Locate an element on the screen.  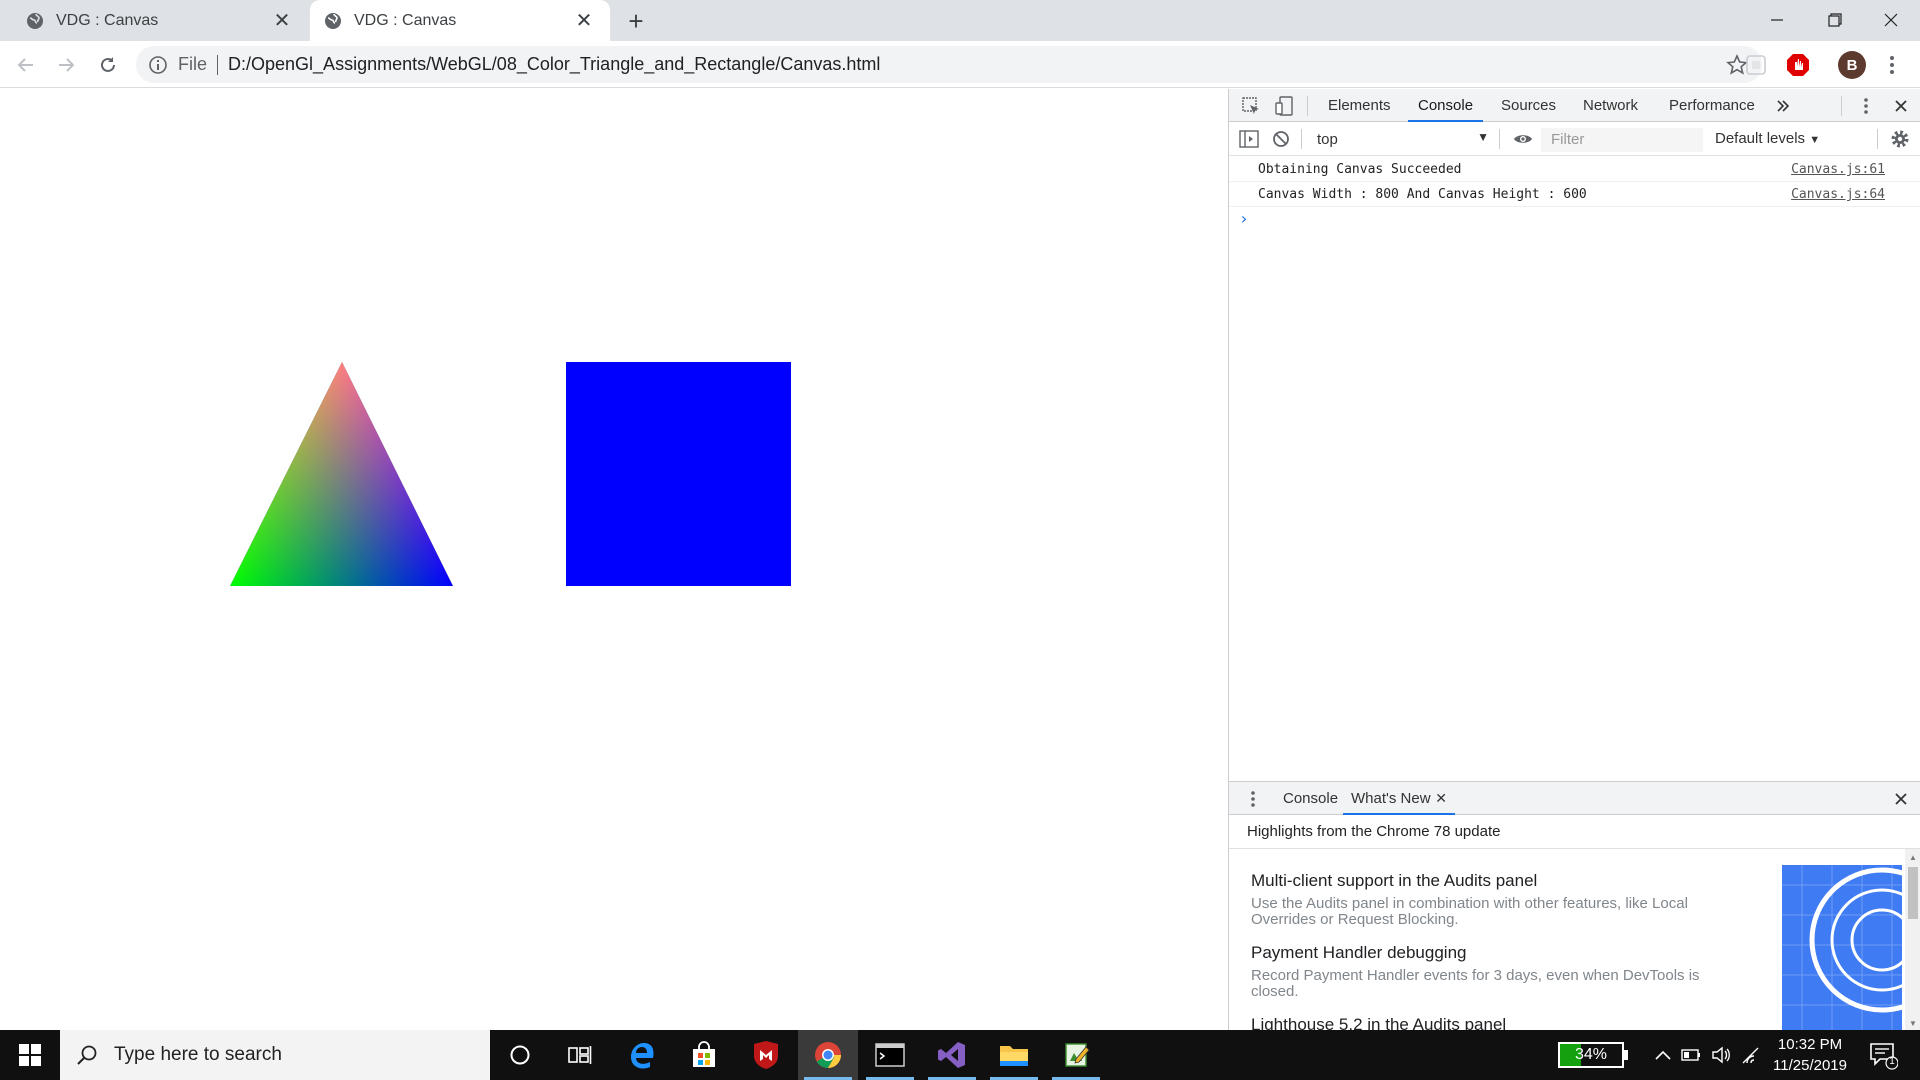
tab-sources: Sources is located at coordinates (1528, 105).